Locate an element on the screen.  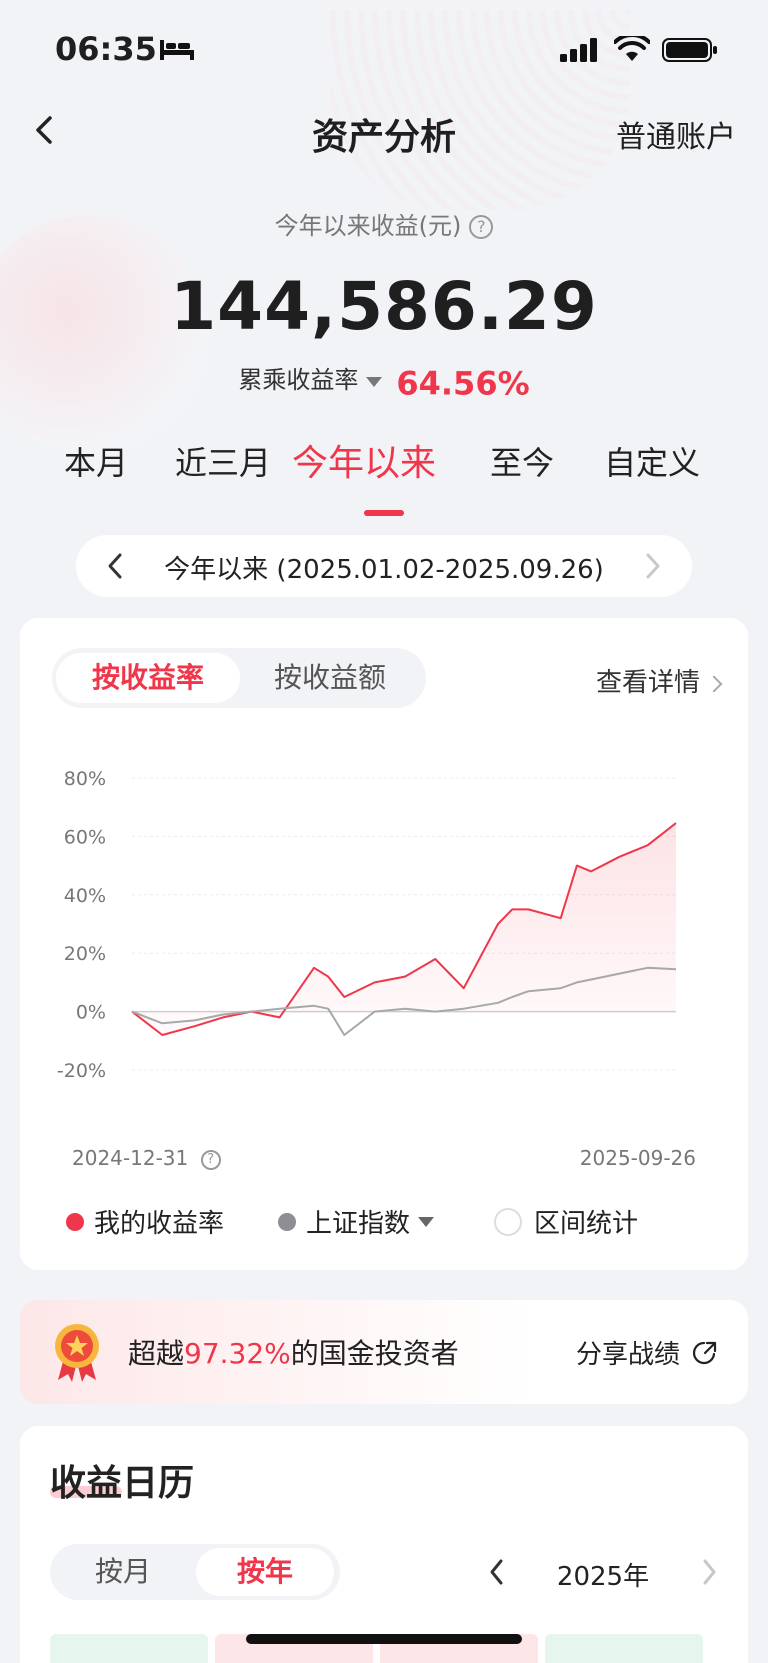
chart-start-date-text: 2024-12-31 is located at coordinates (130, 1158).